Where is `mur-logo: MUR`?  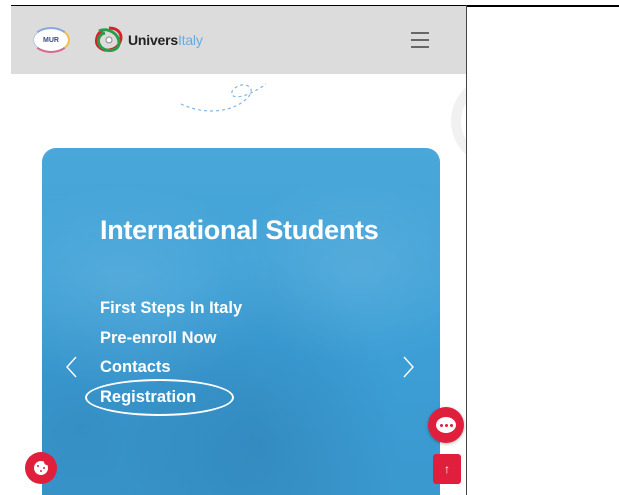 mur-logo: MUR is located at coordinates (51, 40).